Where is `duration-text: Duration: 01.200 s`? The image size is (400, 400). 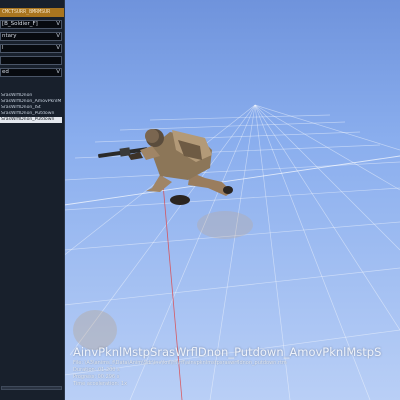
duration-text: Duration: 01.200 s is located at coordinates (96, 370).